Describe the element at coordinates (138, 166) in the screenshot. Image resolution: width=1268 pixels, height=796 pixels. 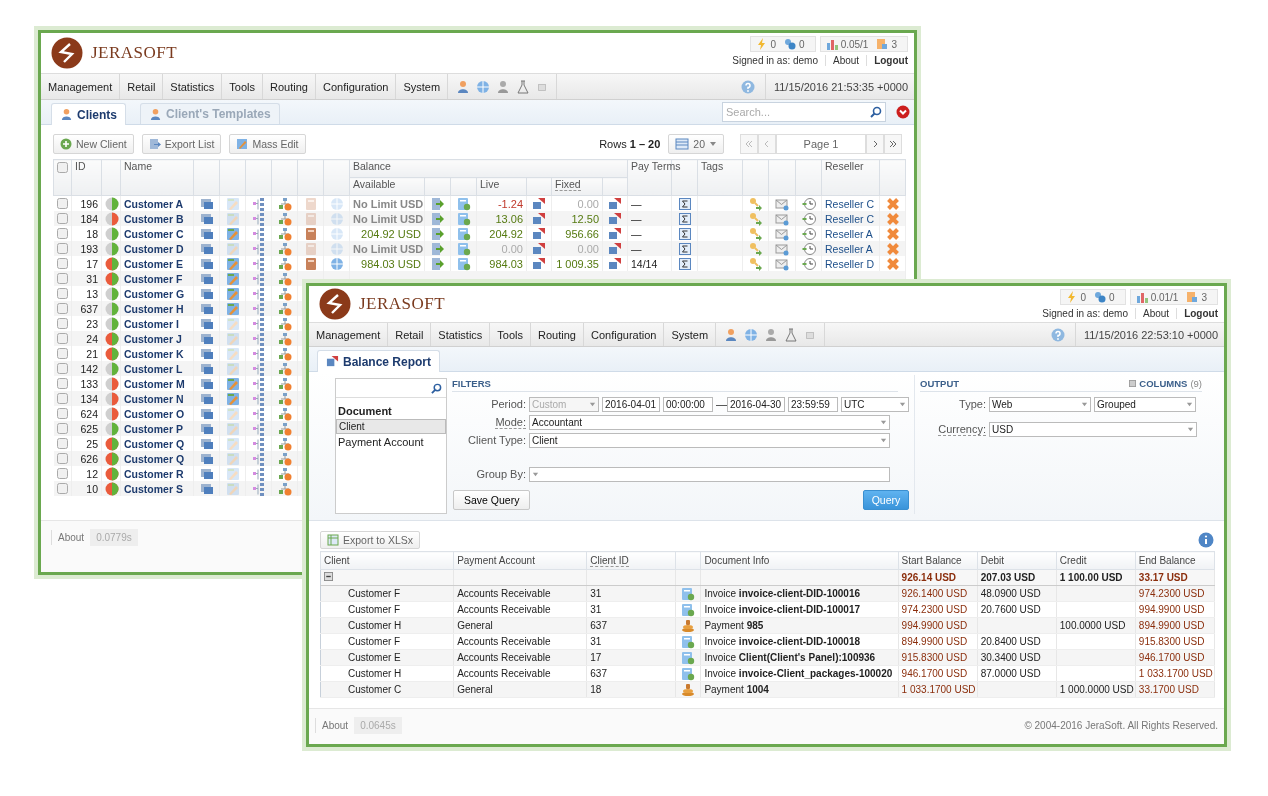
I see `column-header: Name` at that location.